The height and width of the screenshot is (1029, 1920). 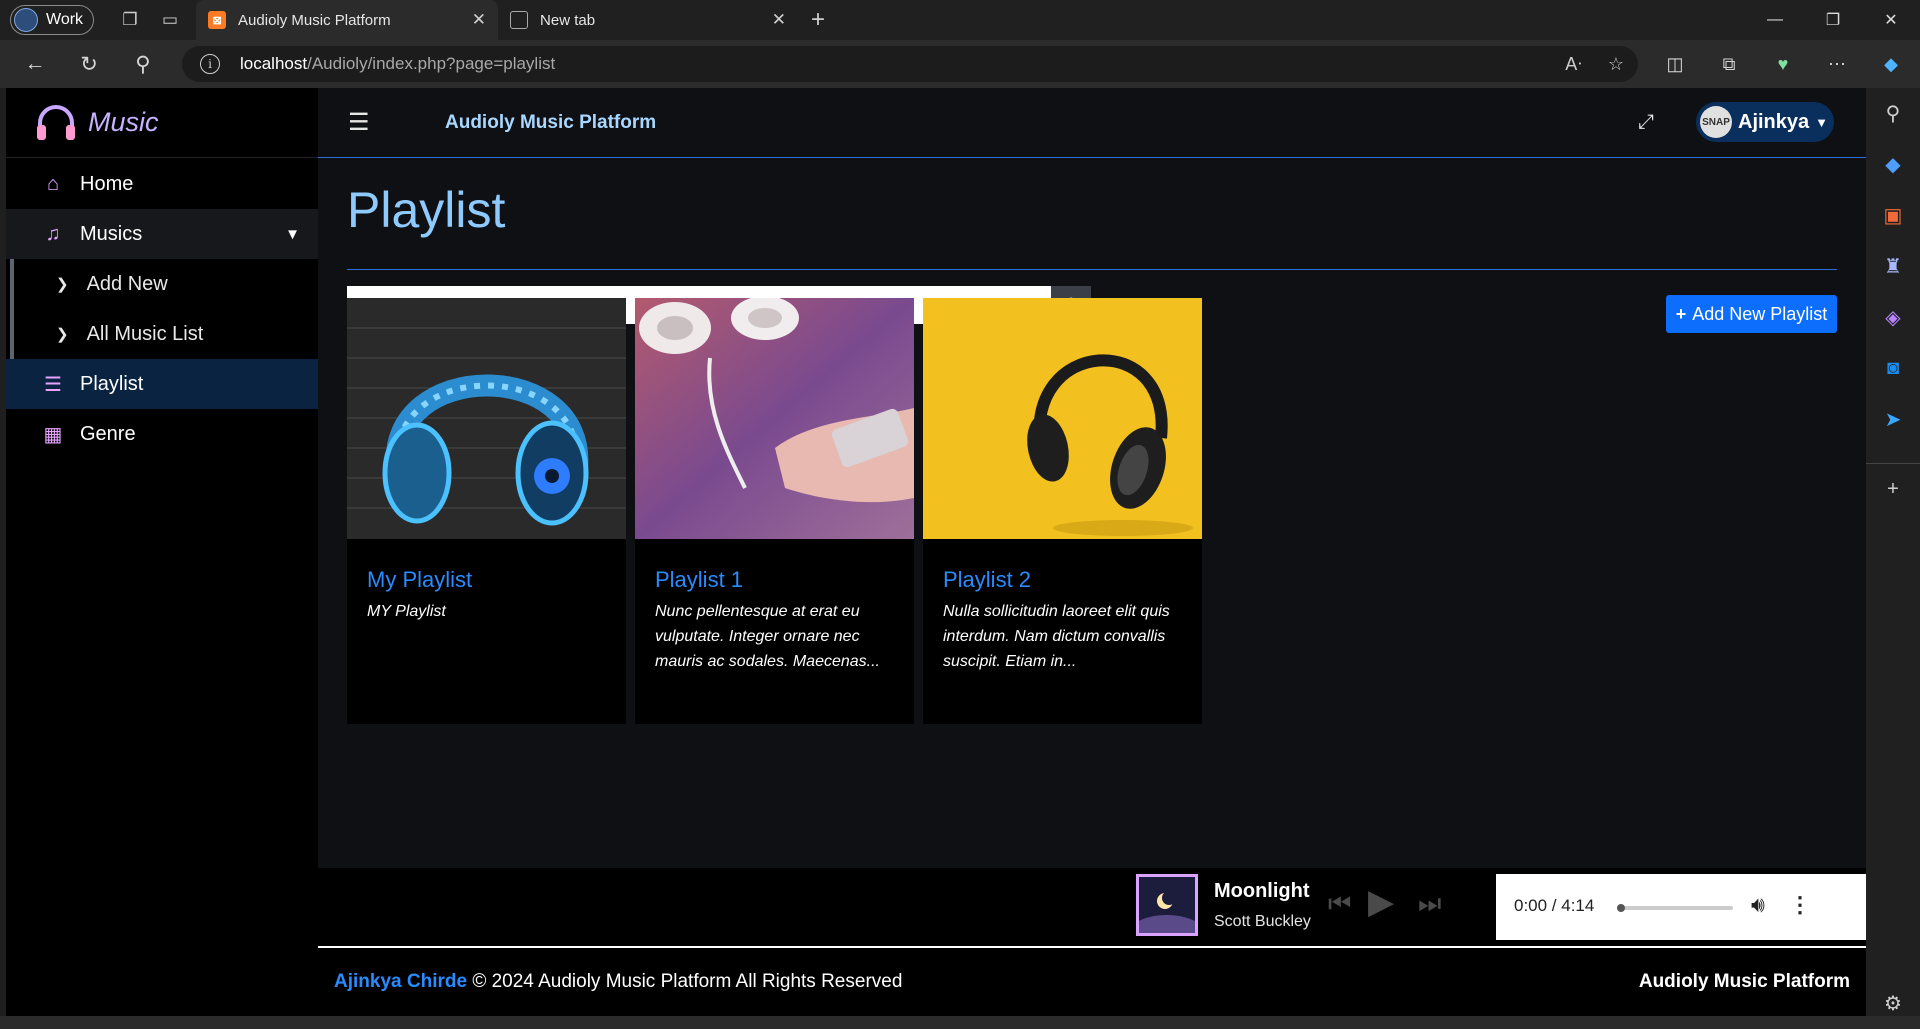 I want to click on browser-sidebar: ⚲ ◆ ▣ ♜ ◈ ◙ ➤ + ⚙, so click(x=1893, y=558).